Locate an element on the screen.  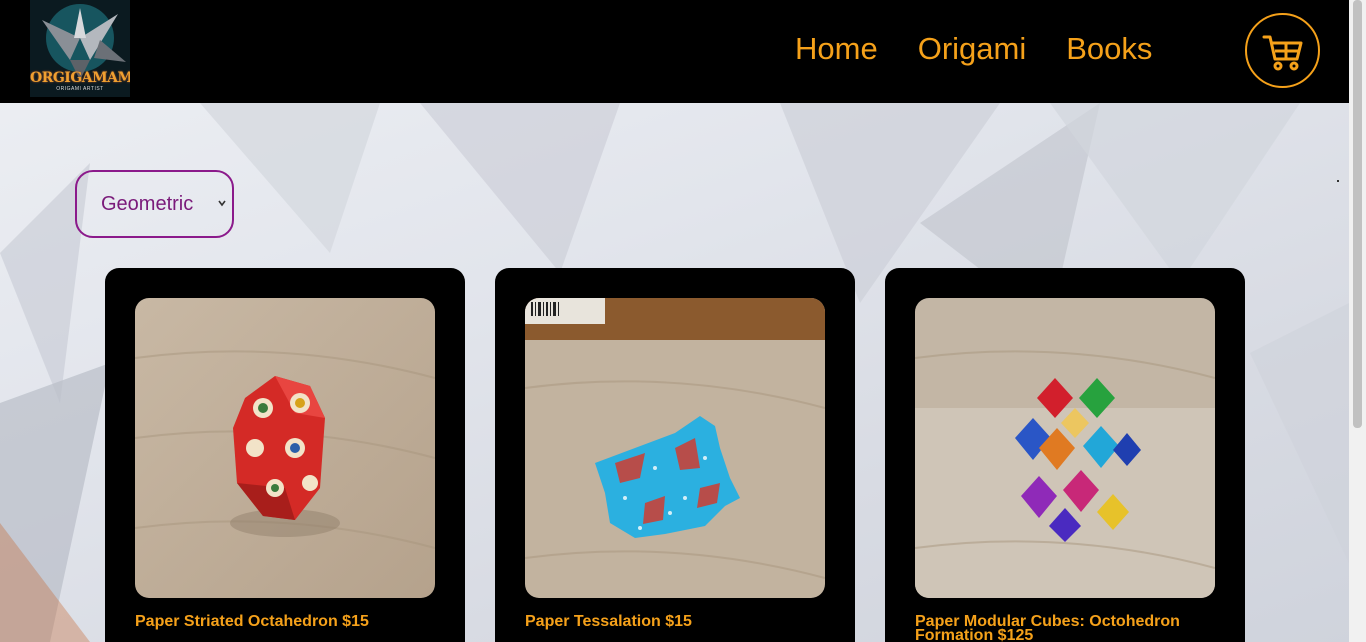
product-image-modular-cubes is located at coordinates (1065, 448).